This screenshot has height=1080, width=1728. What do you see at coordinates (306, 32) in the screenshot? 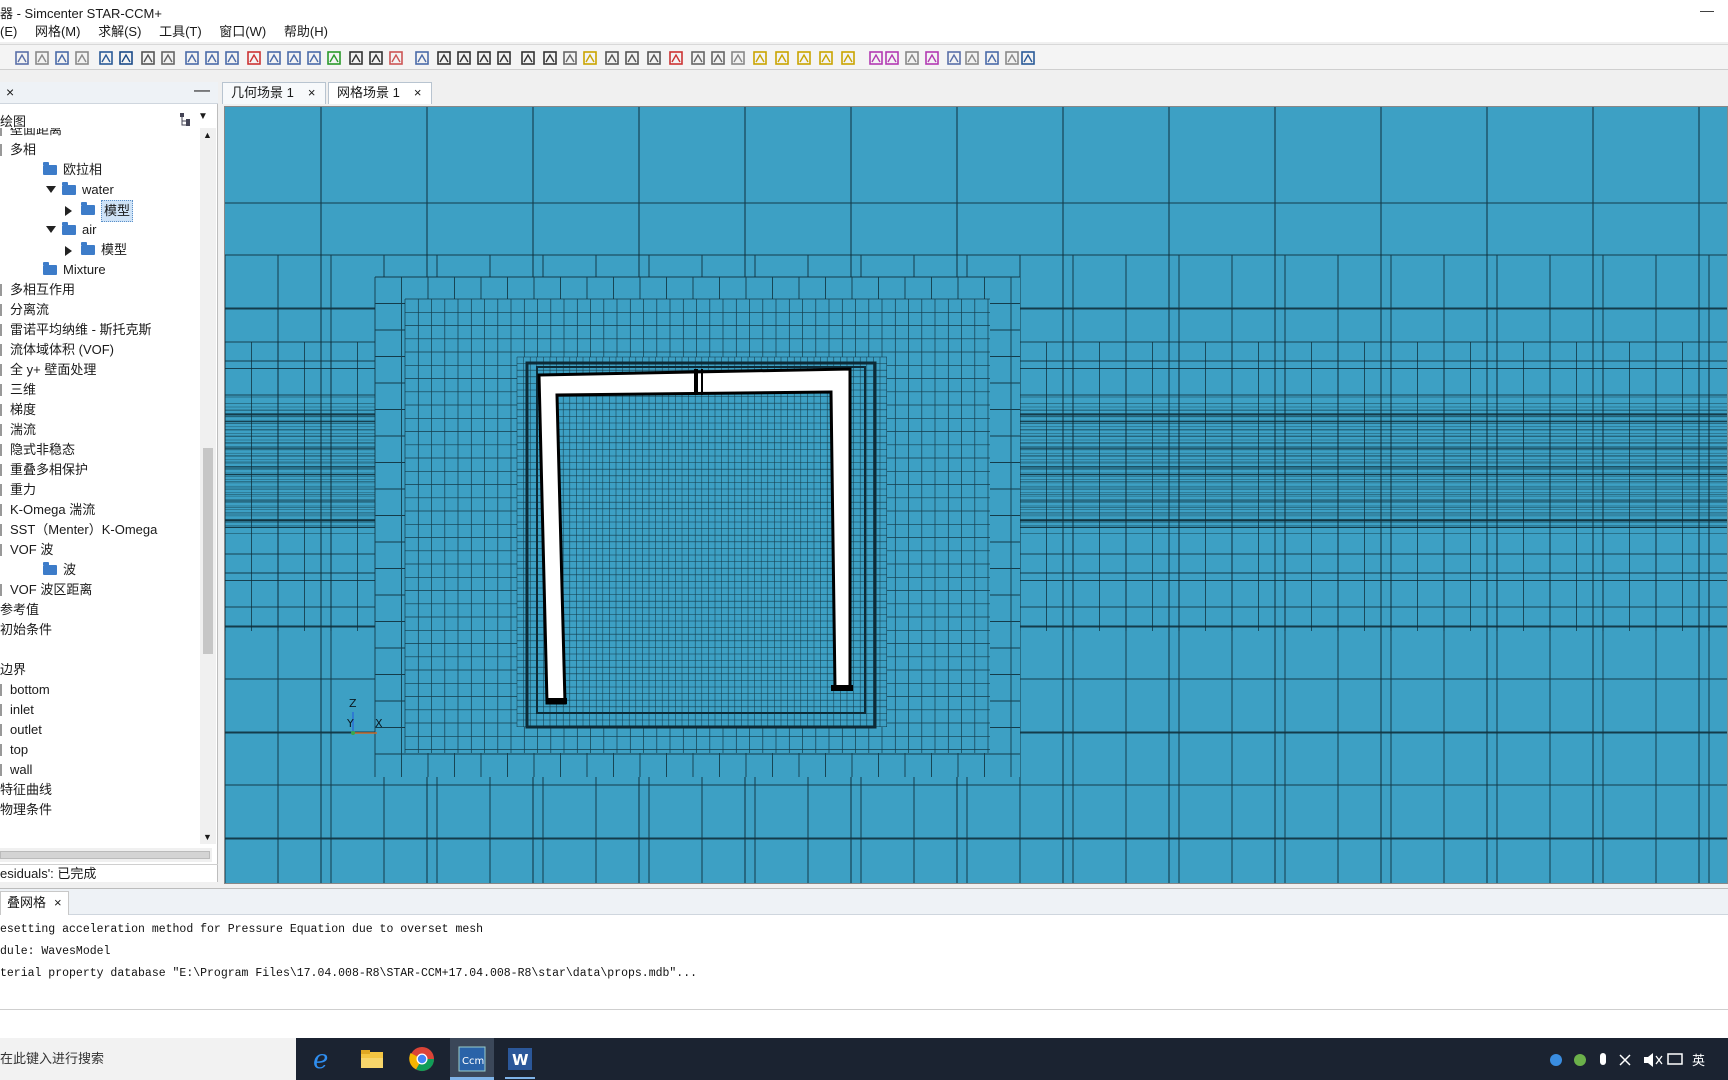
I see `menu-help: 帮助(H)` at bounding box center [306, 32].